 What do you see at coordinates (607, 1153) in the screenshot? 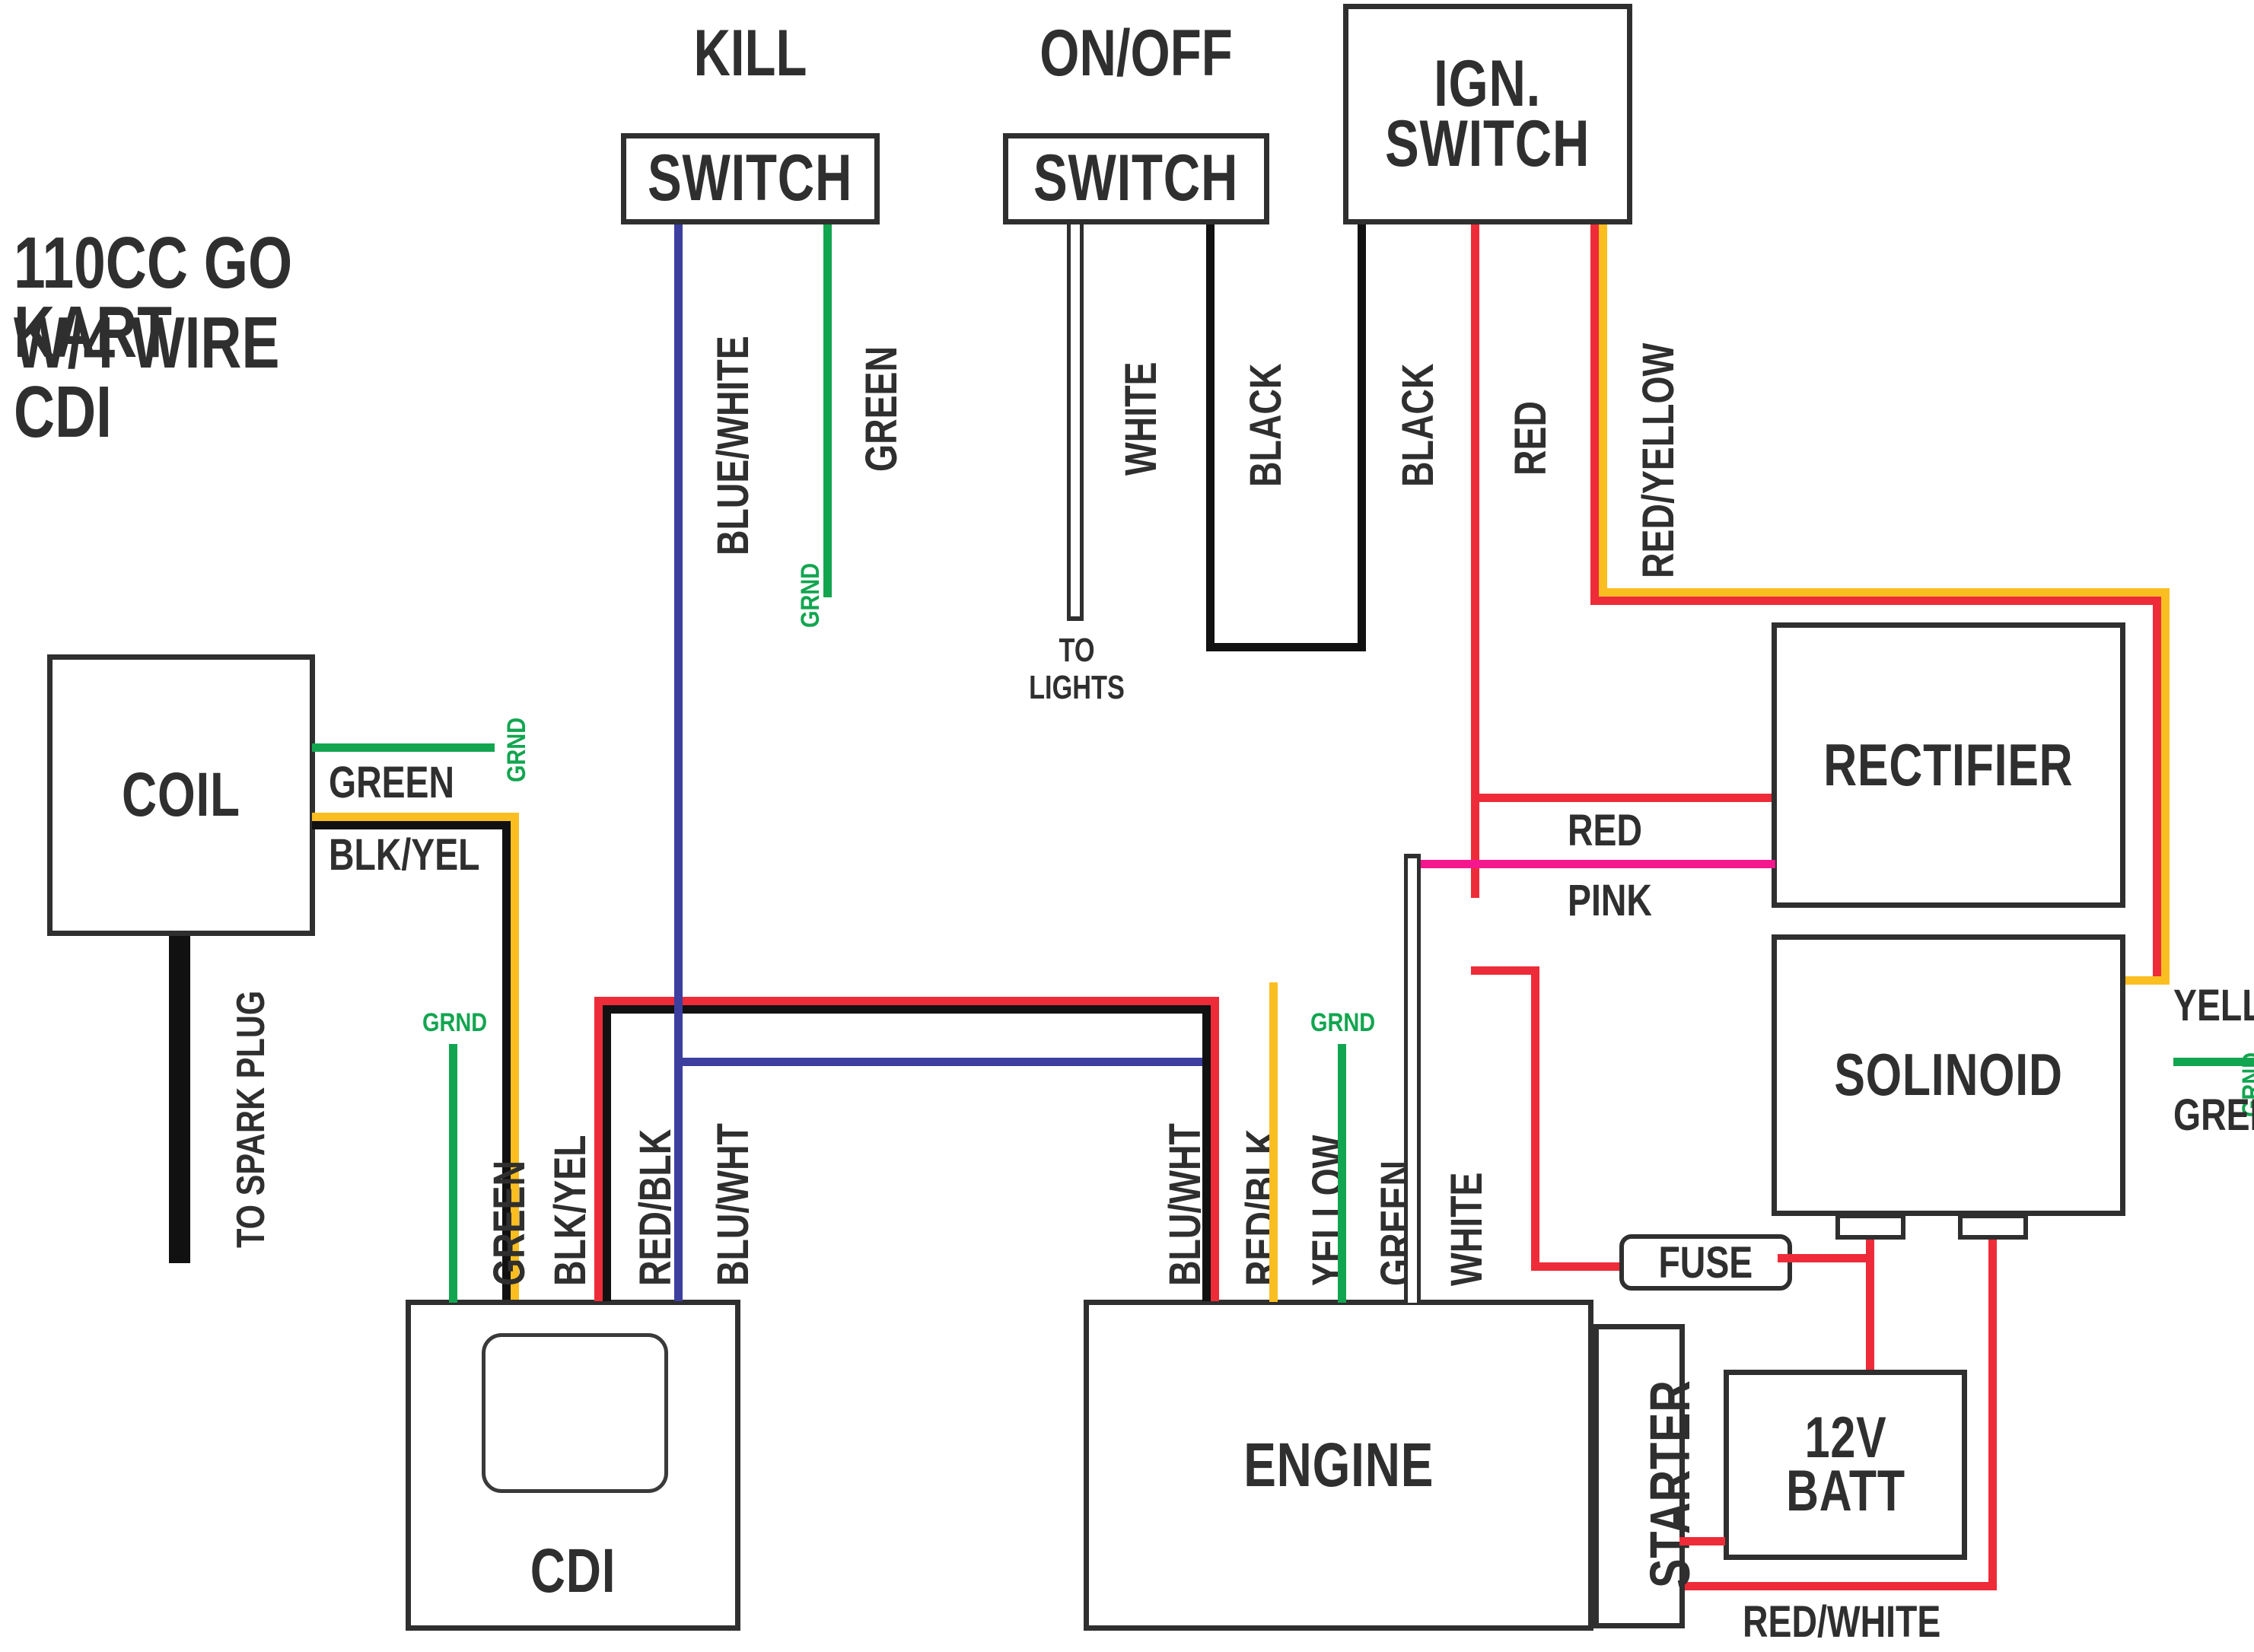
I see `wire-cdi-black-v` at bounding box center [607, 1153].